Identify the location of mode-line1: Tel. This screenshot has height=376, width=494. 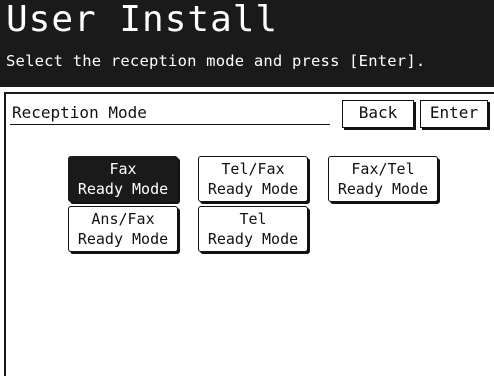
(253, 219).